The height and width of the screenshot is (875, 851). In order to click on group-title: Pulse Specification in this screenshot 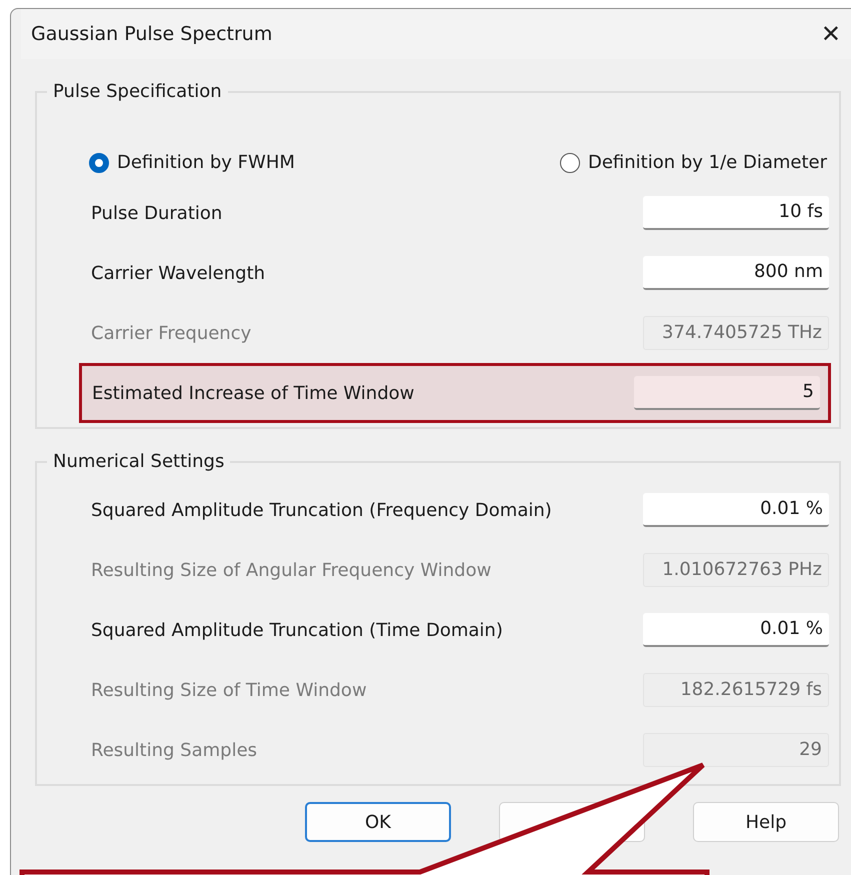, I will do `click(137, 91)`.